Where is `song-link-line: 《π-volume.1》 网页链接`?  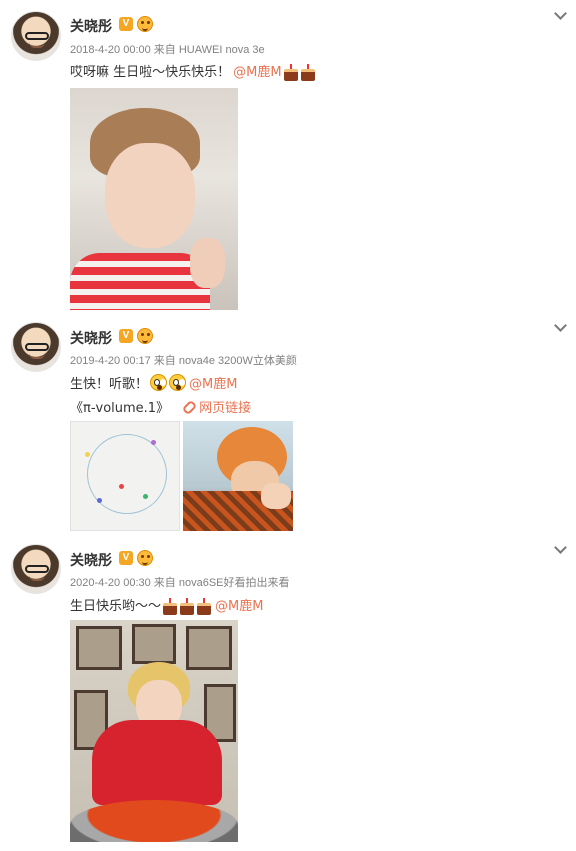 song-link-line: 《π-volume.1》 网页链接 is located at coordinates (160, 406).